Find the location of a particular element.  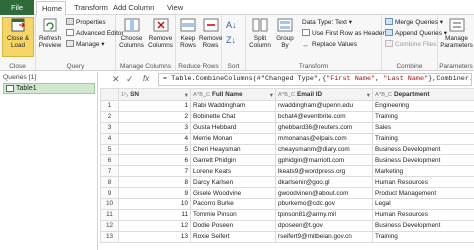

cell-full-name: Tommie Pinson is located at coordinates (233, 214).